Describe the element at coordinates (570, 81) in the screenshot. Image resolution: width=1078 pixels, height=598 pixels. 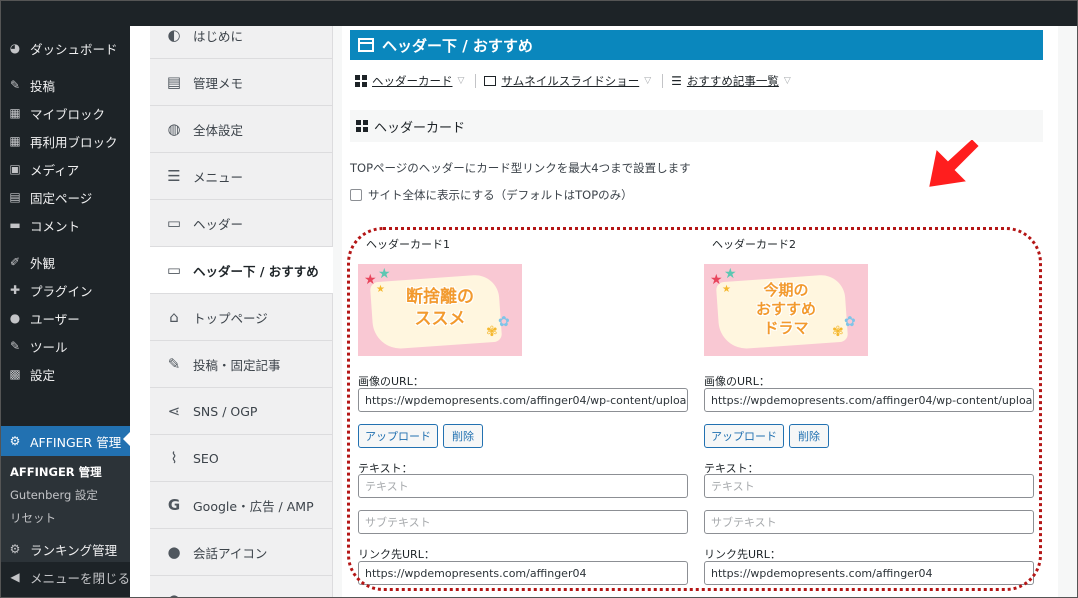
I see `tab-label: サムネイルスライドショー` at that location.